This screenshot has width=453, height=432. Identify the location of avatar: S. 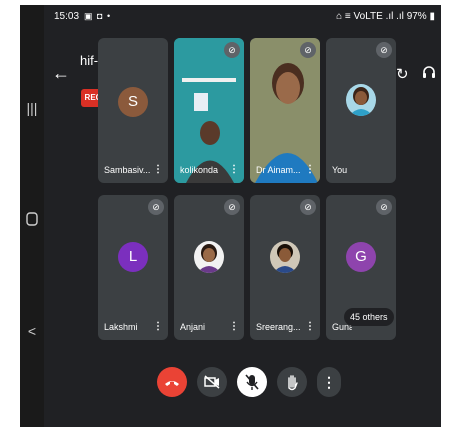
(133, 102).